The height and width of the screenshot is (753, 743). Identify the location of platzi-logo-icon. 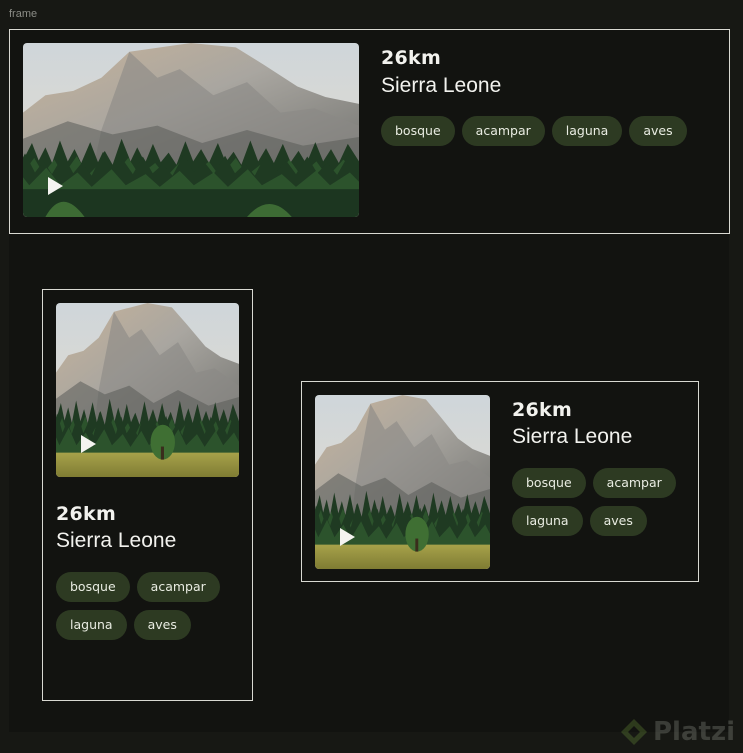
(634, 732).